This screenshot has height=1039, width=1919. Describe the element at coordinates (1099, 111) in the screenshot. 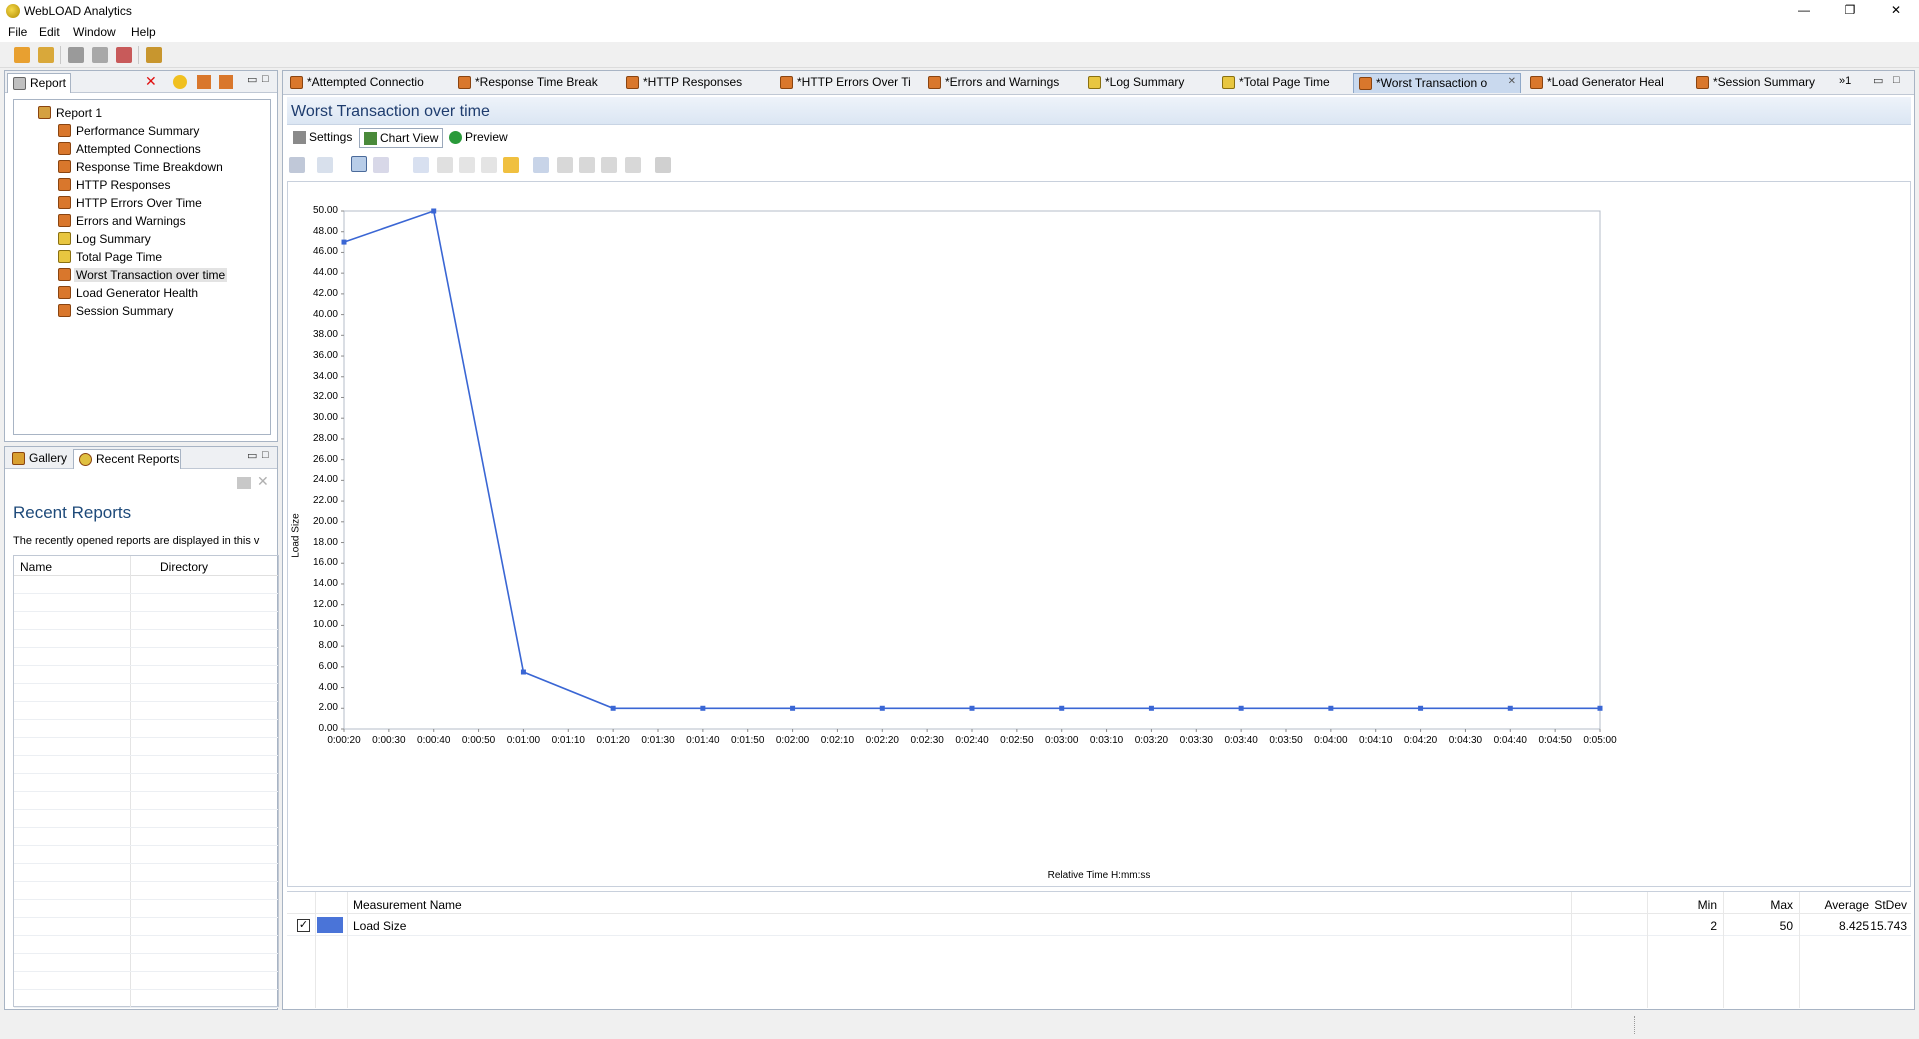

I see `editor-title-bar: Worst Transaction over time` at that location.